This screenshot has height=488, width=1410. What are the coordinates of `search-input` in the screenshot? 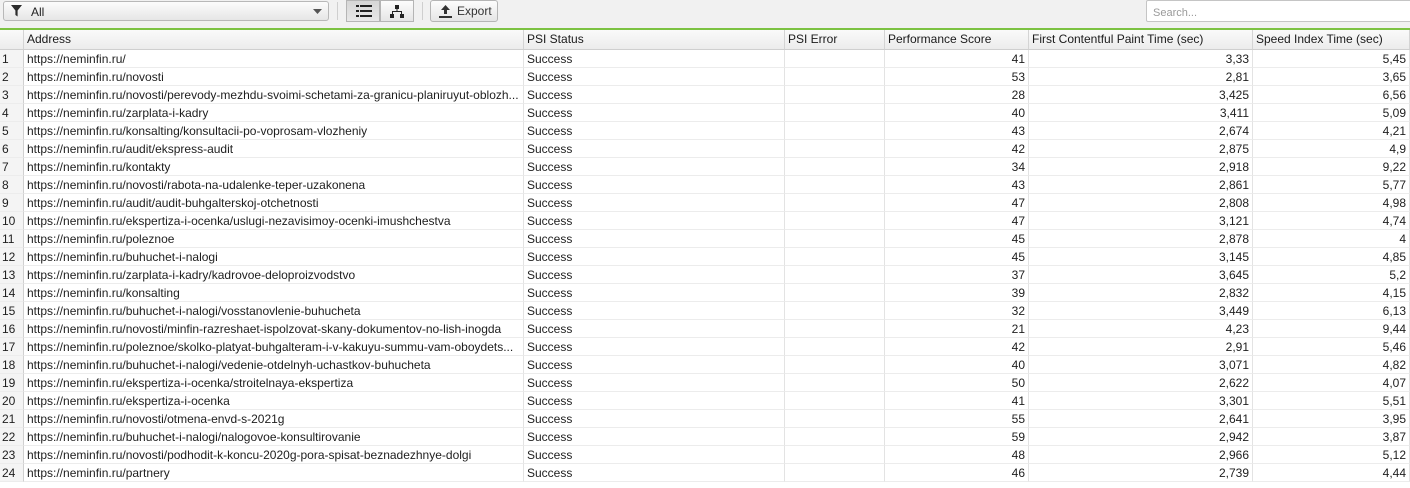 It's located at (1278, 11).